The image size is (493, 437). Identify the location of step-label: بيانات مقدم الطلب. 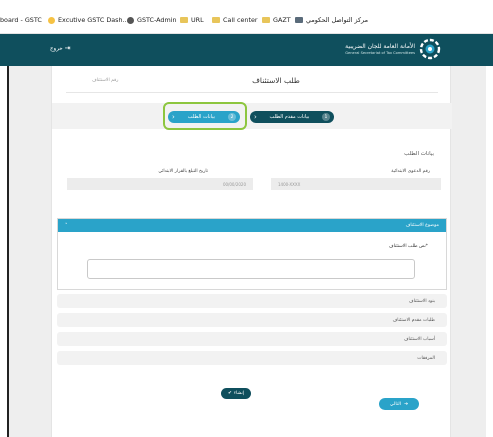
(289, 117).